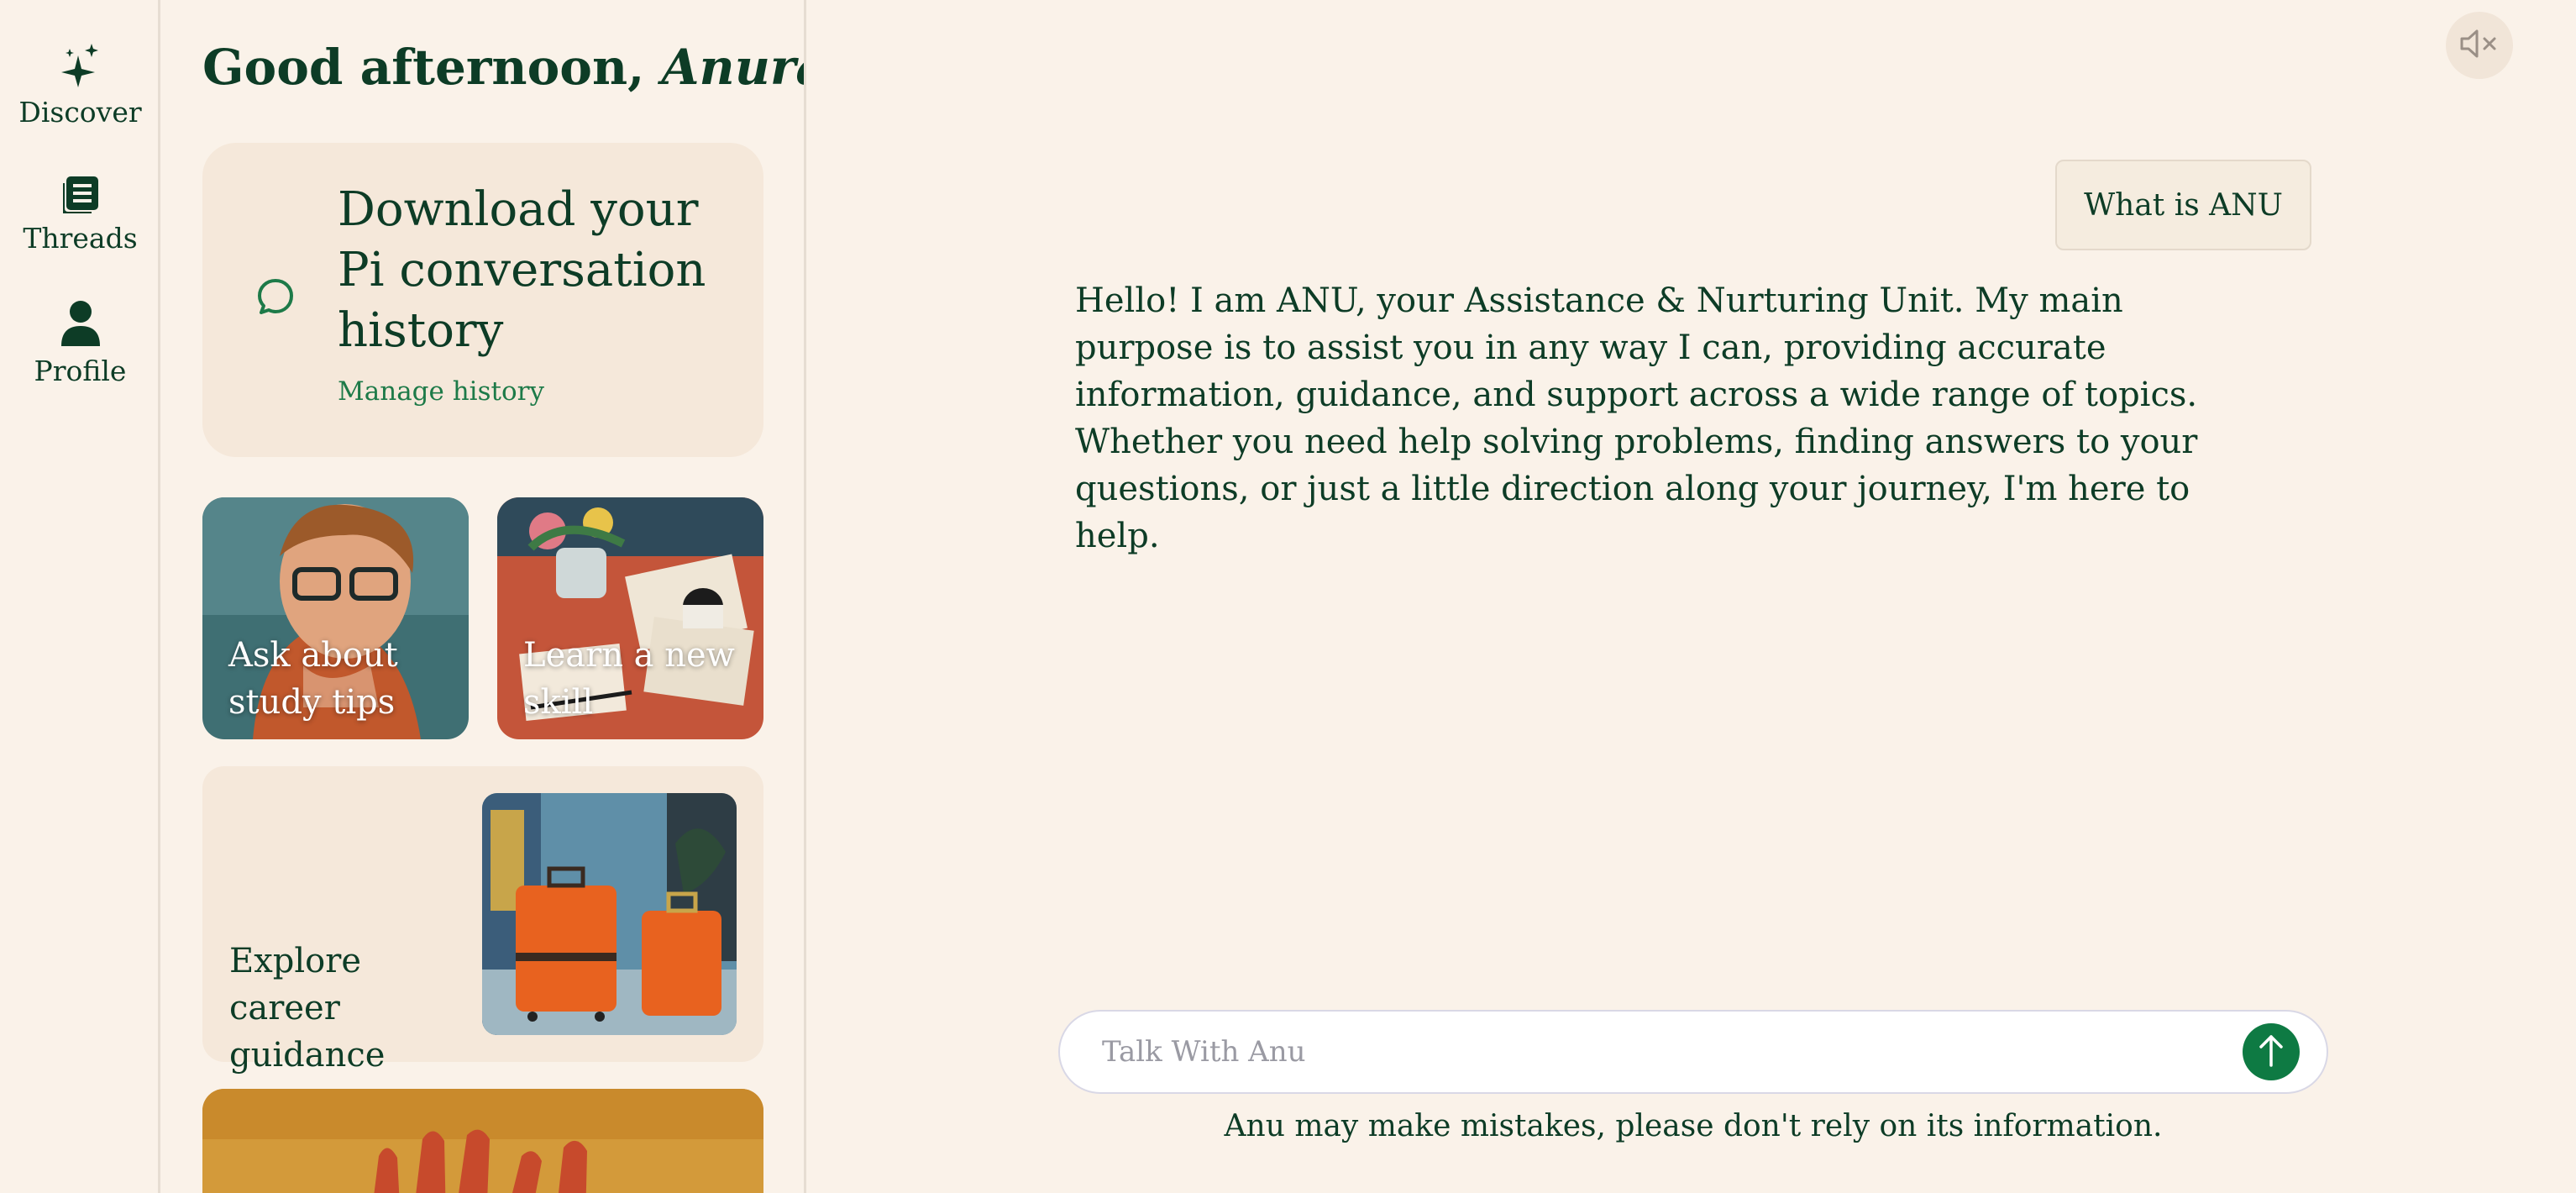 This screenshot has width=2576, height=1193. What do you see at coordinates (432, 67) in the screenshot?
I see `greeting-prefix: Good afternoon,` at bounding box center [432, 67].